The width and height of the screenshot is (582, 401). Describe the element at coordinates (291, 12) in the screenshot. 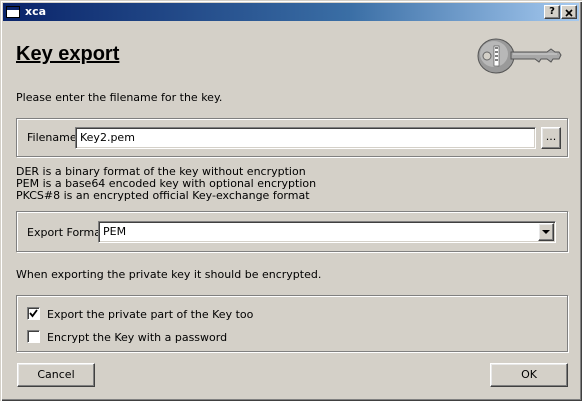

I see `title-bar: xca ?` at that location.